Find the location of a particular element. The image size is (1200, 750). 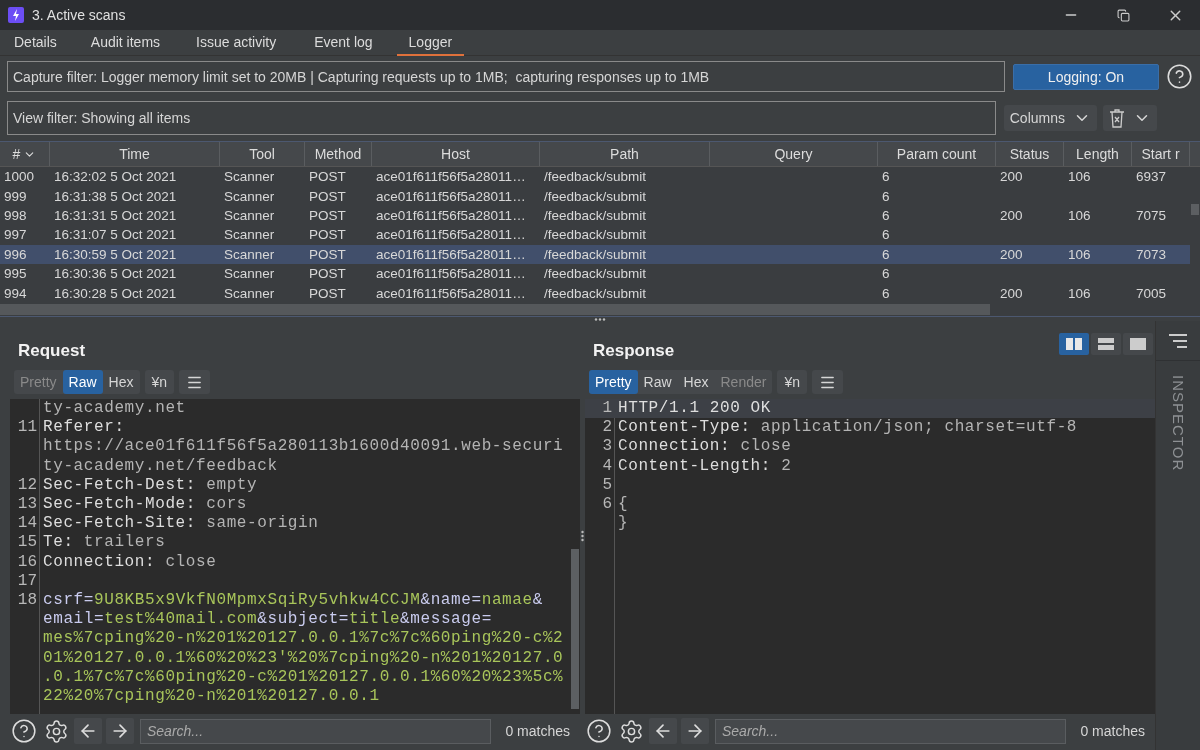

table-cell-text: 16:32:02 5 Oct 2021 is located at coordinates (115, 177).